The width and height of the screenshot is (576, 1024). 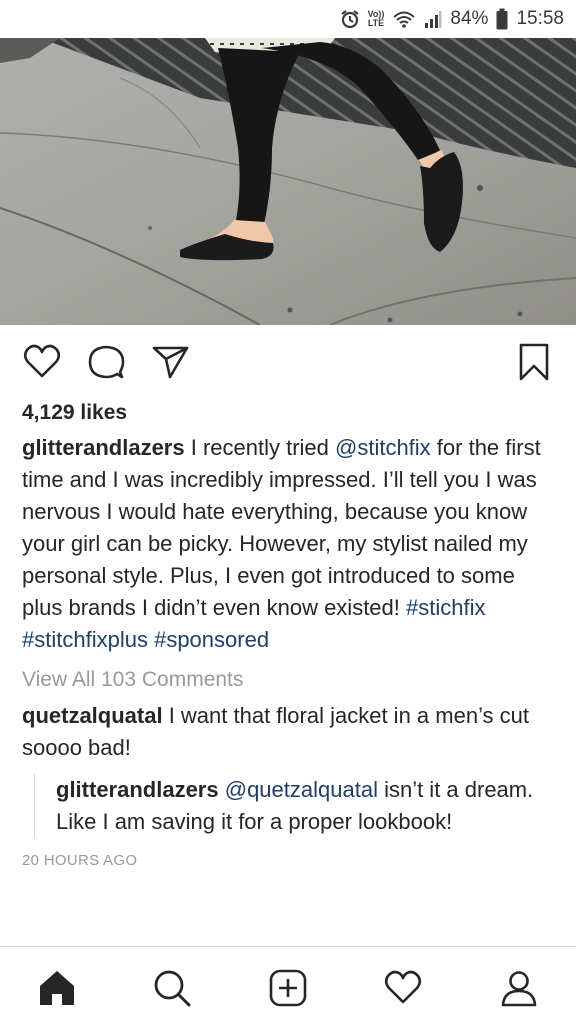 I want to click on comment-username: quetzalquatal, so click(x=92, y=715).